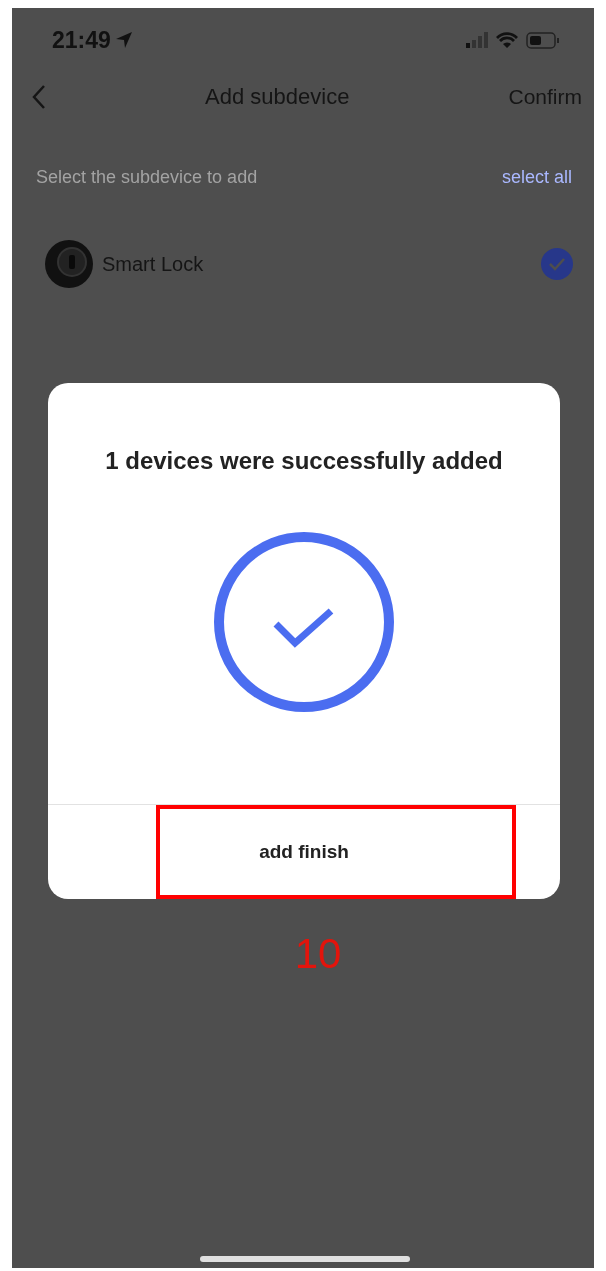 This screenshot has width=606, height=1271. Describe the element at coordinates (304, 461) in the screenshot. I see `dialog-title: 1 devices were successfully added` at that location.